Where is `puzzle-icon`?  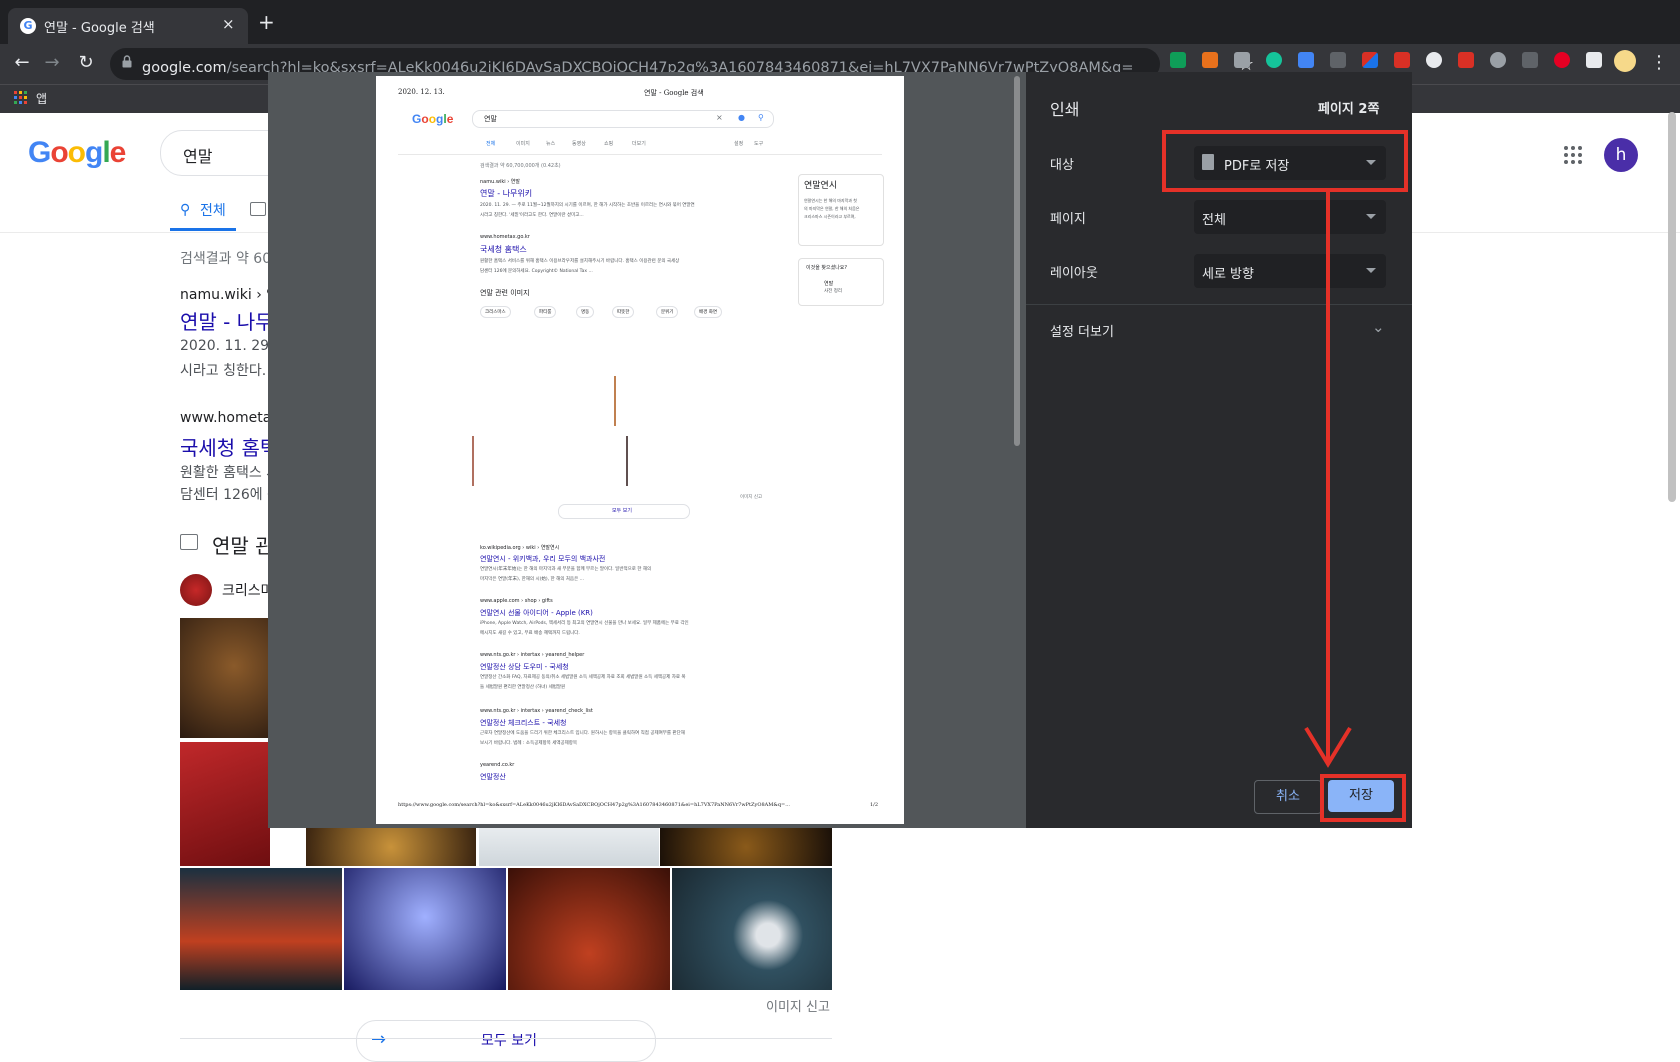
puzzle-icon is located at coordinates (1594, 60).